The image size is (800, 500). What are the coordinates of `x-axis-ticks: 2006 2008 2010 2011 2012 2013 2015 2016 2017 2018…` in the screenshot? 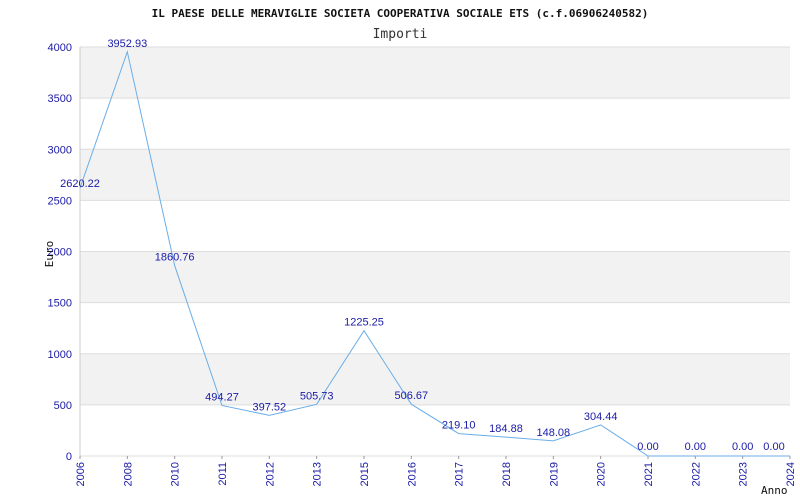 It's located at (436, 471).